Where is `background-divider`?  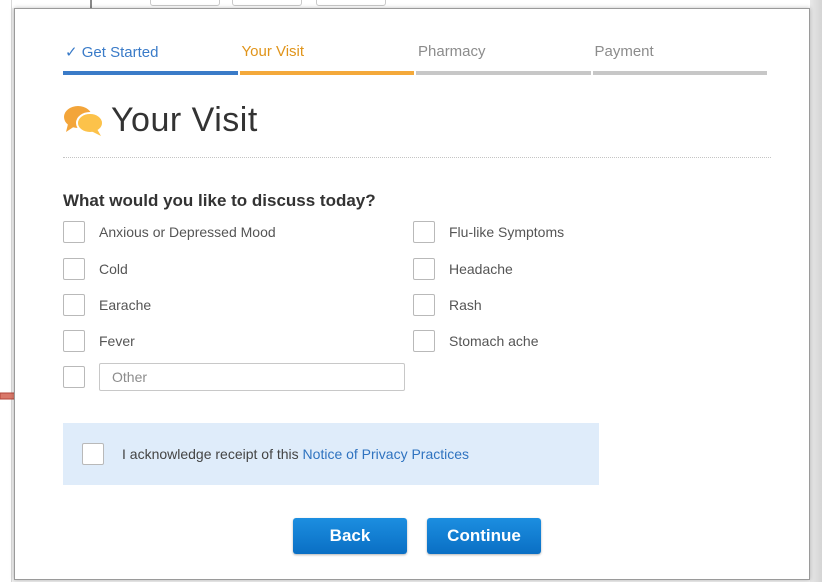
background-divider is located at coordinates (91, 4).